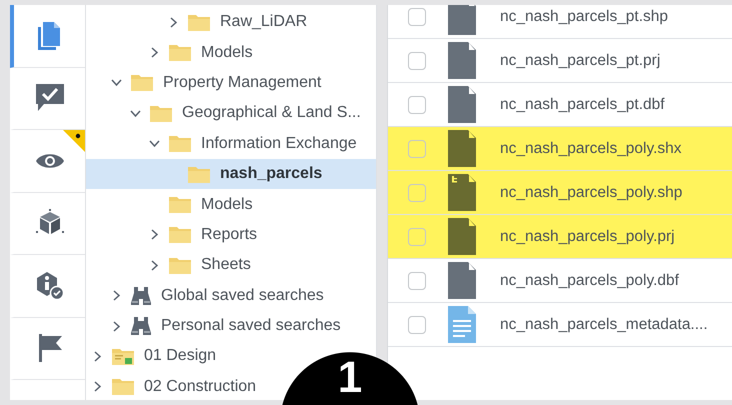  Describe the element at coordinates (123, 356) in the screenshot. I see `project-folder-icon` at that location.